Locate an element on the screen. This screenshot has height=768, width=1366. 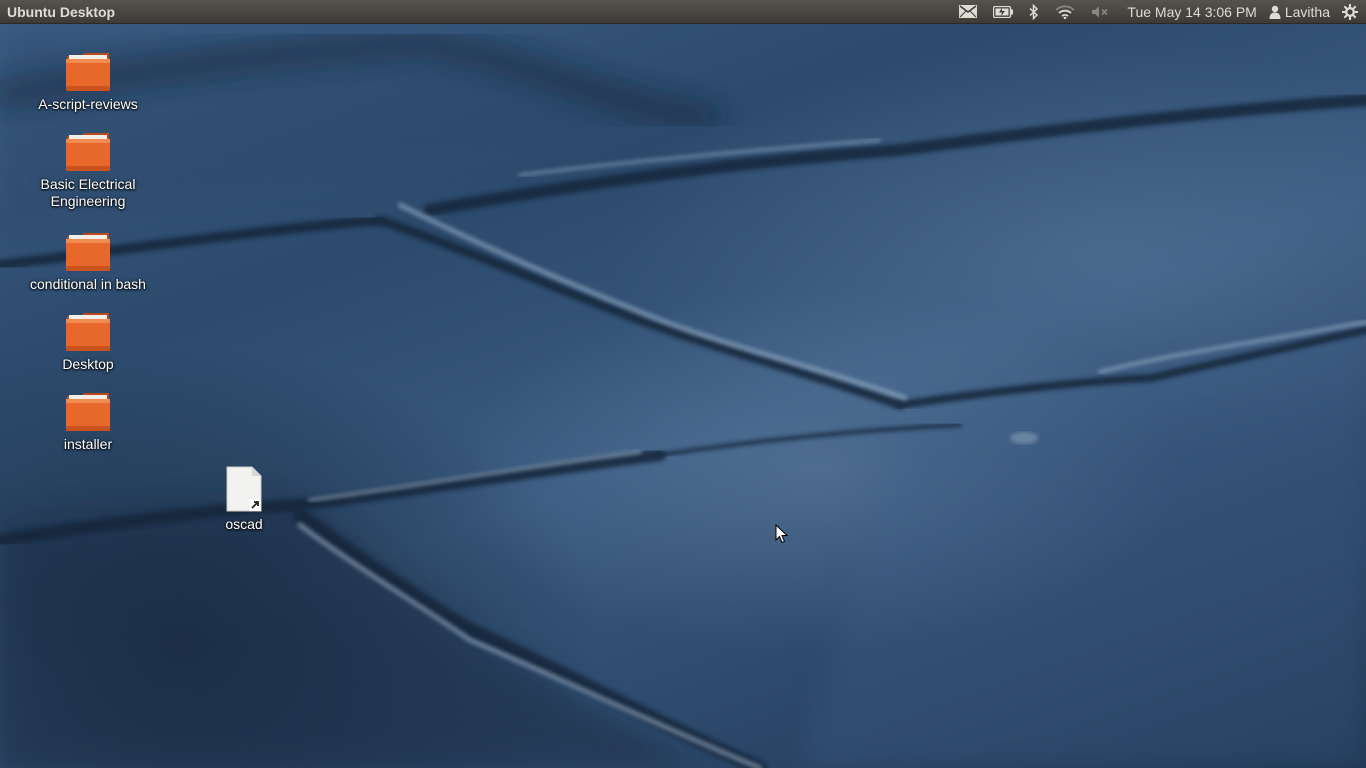
user-menu: Lavitha is located at coordinates (1299, 12).